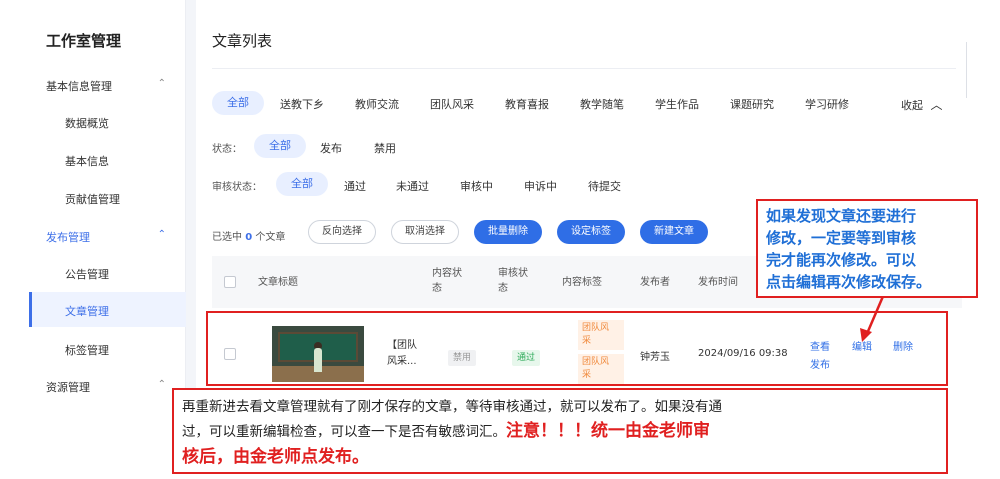 The height and width of the screenshot is (479, 1000). I want to click on header-text: 审核状, so click(513, 273).